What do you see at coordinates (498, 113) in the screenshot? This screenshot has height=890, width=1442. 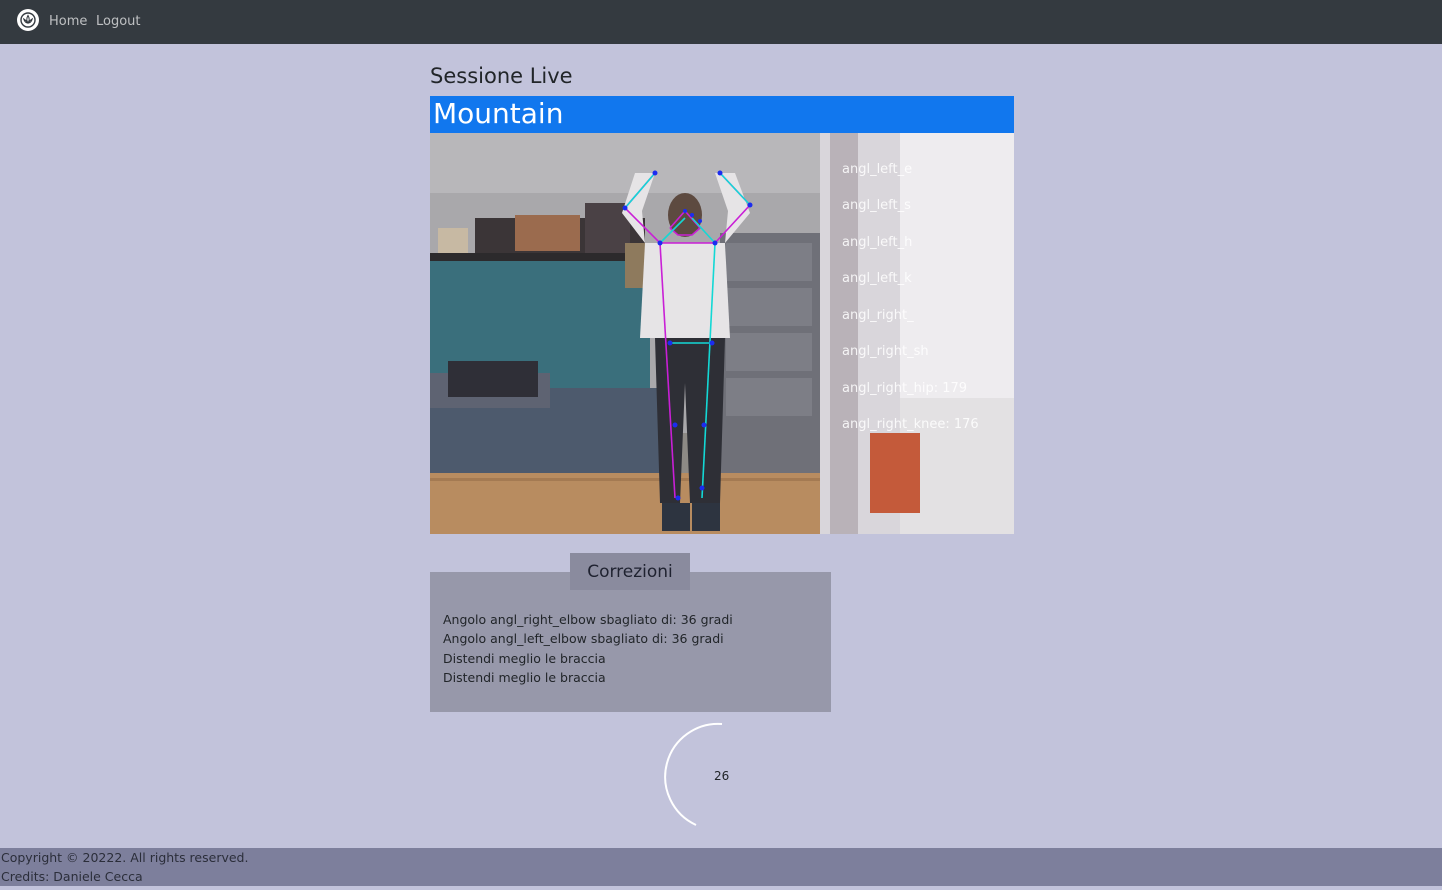 I see `pose-name: Mountain` at bounding box center [498, 113].